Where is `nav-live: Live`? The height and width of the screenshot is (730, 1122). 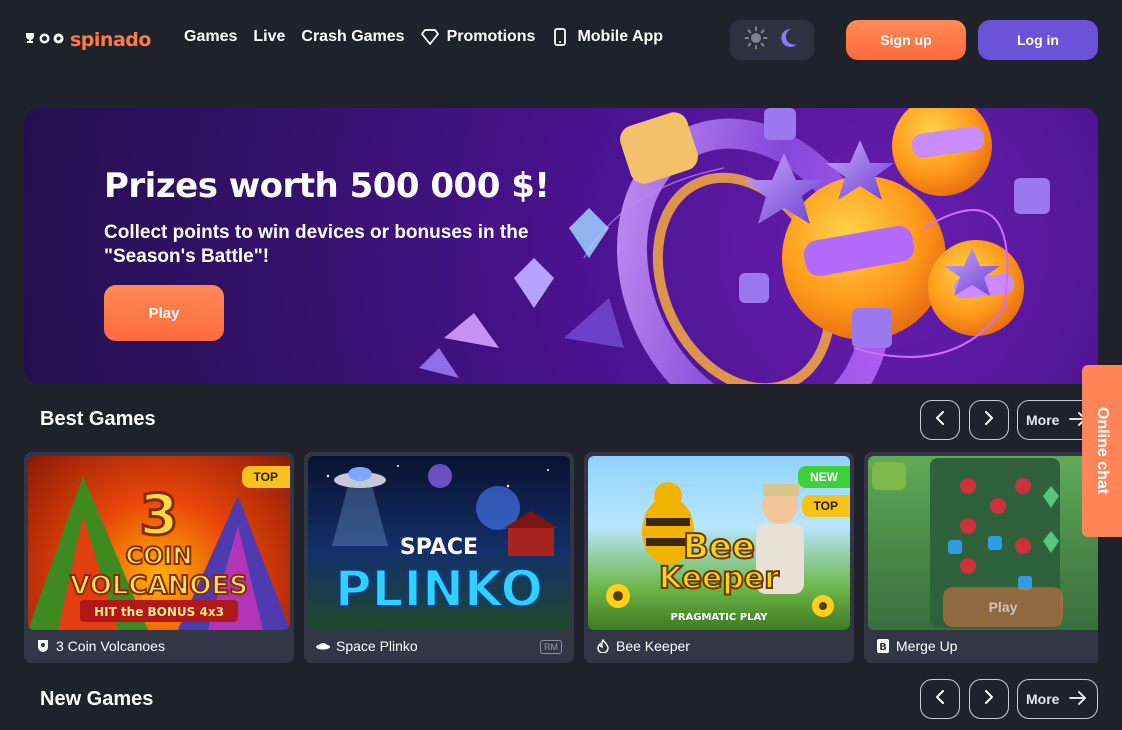 nav-live: Live is located at coordinates (269, 37).